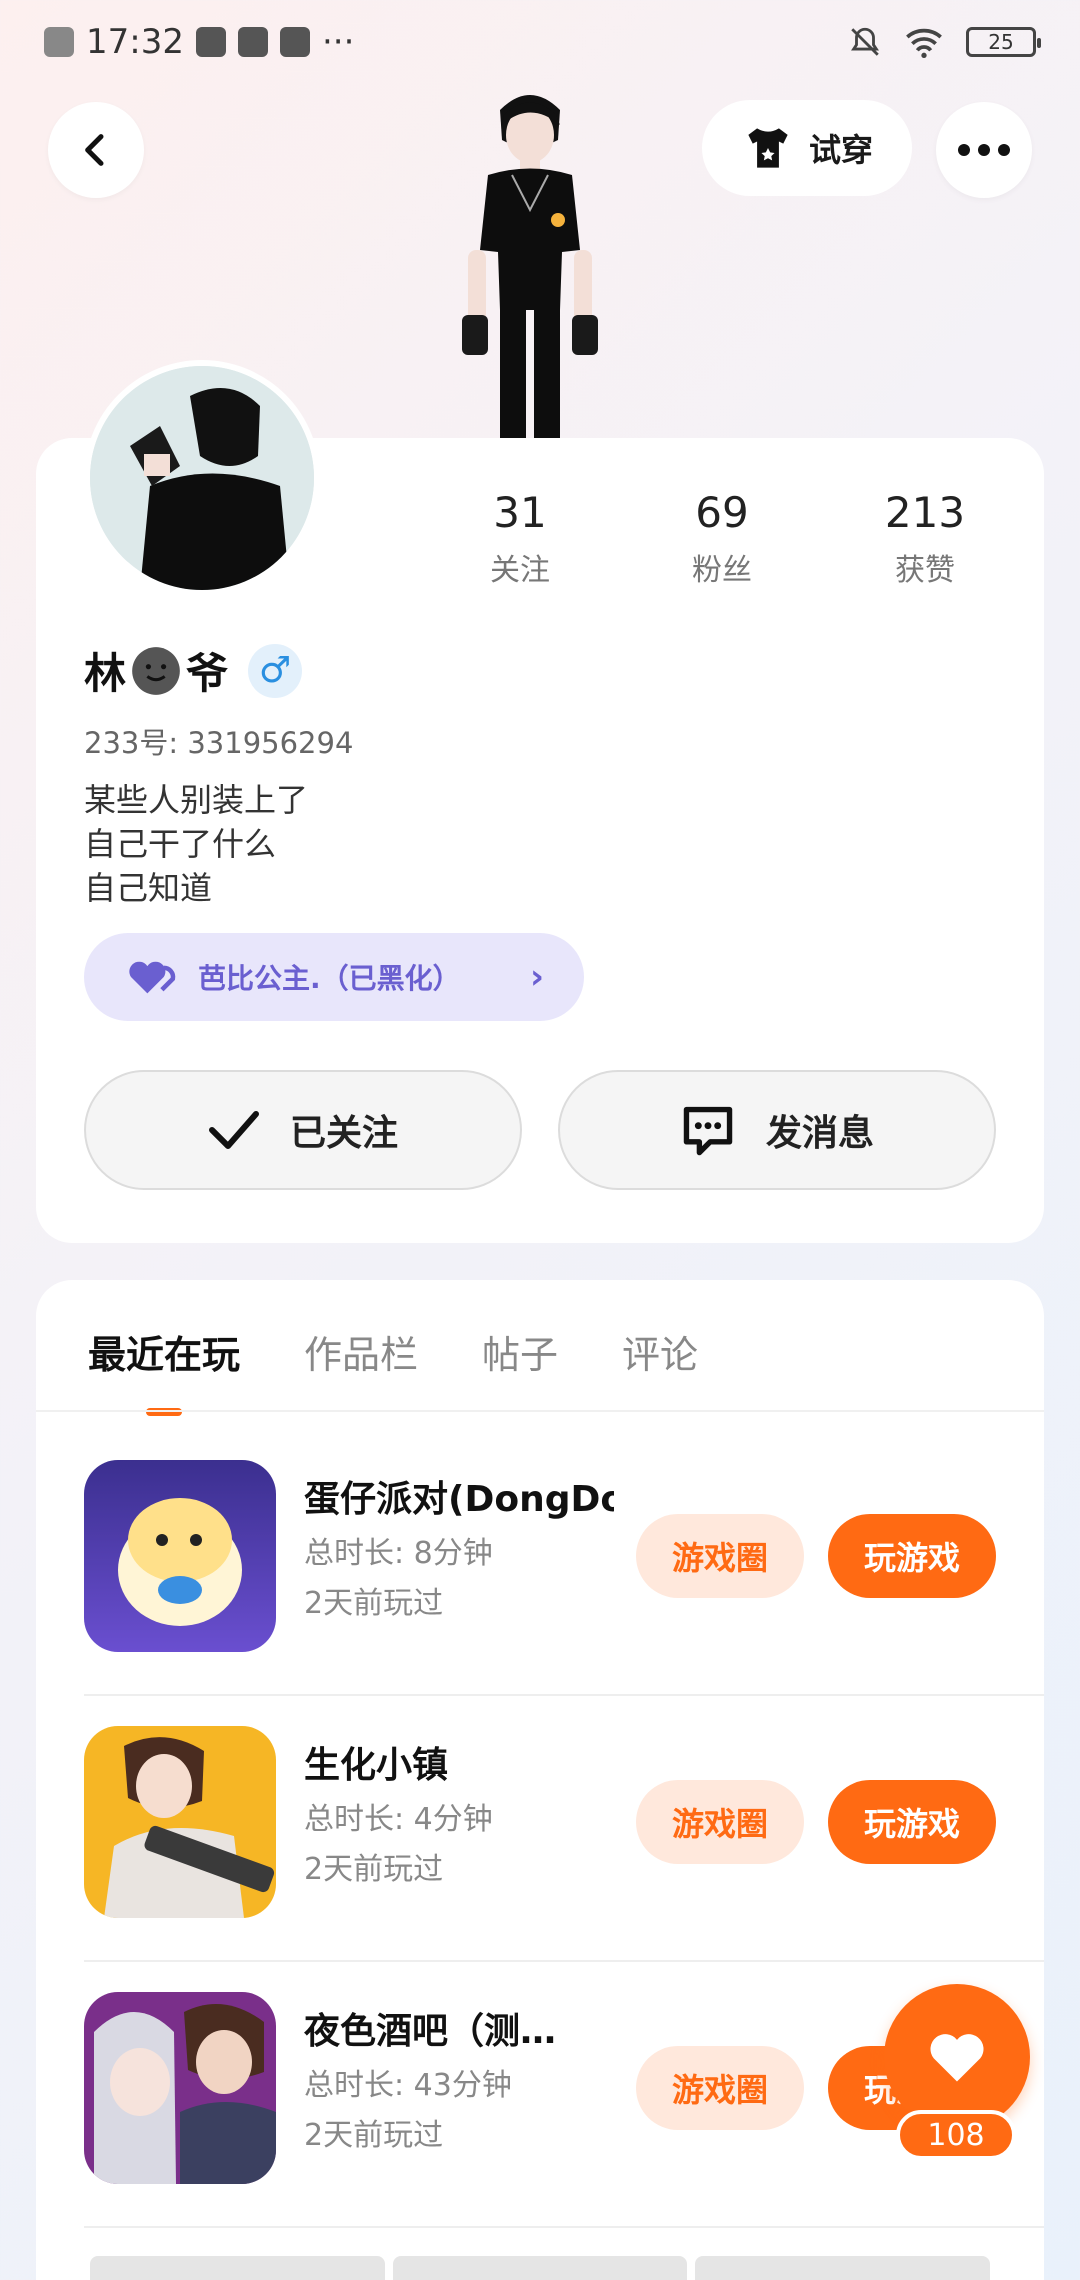 This screenshot has width=1080, height=2280. I want to click on next-row-peek, so click(540, 2268).